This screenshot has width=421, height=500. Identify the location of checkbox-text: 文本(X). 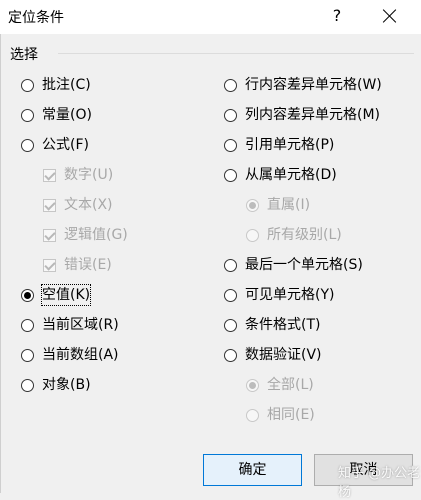
(78, 205).